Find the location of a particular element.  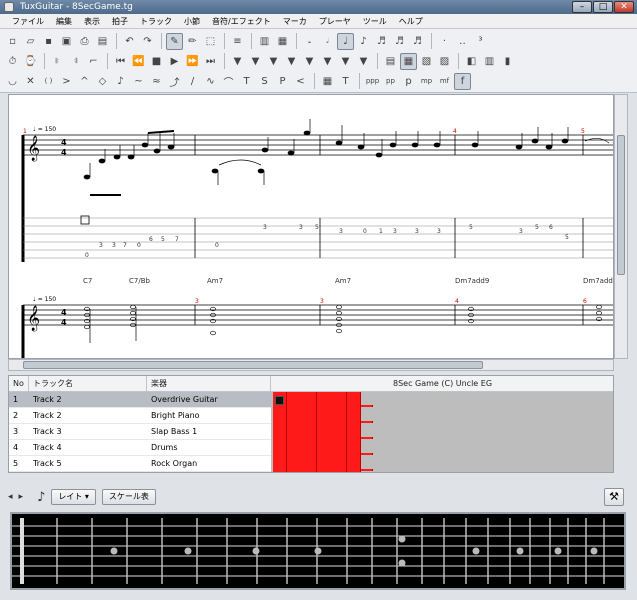

f-icon: ▼ is located at coordinates (327, 61).